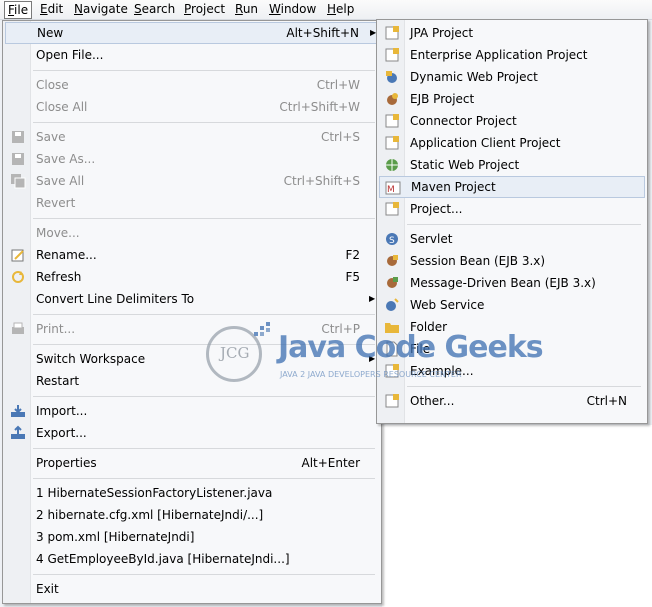 This screenshot has width=652, height=607. I want to click on menu-item-ejb-project: EJB Project, so click(512, 99).